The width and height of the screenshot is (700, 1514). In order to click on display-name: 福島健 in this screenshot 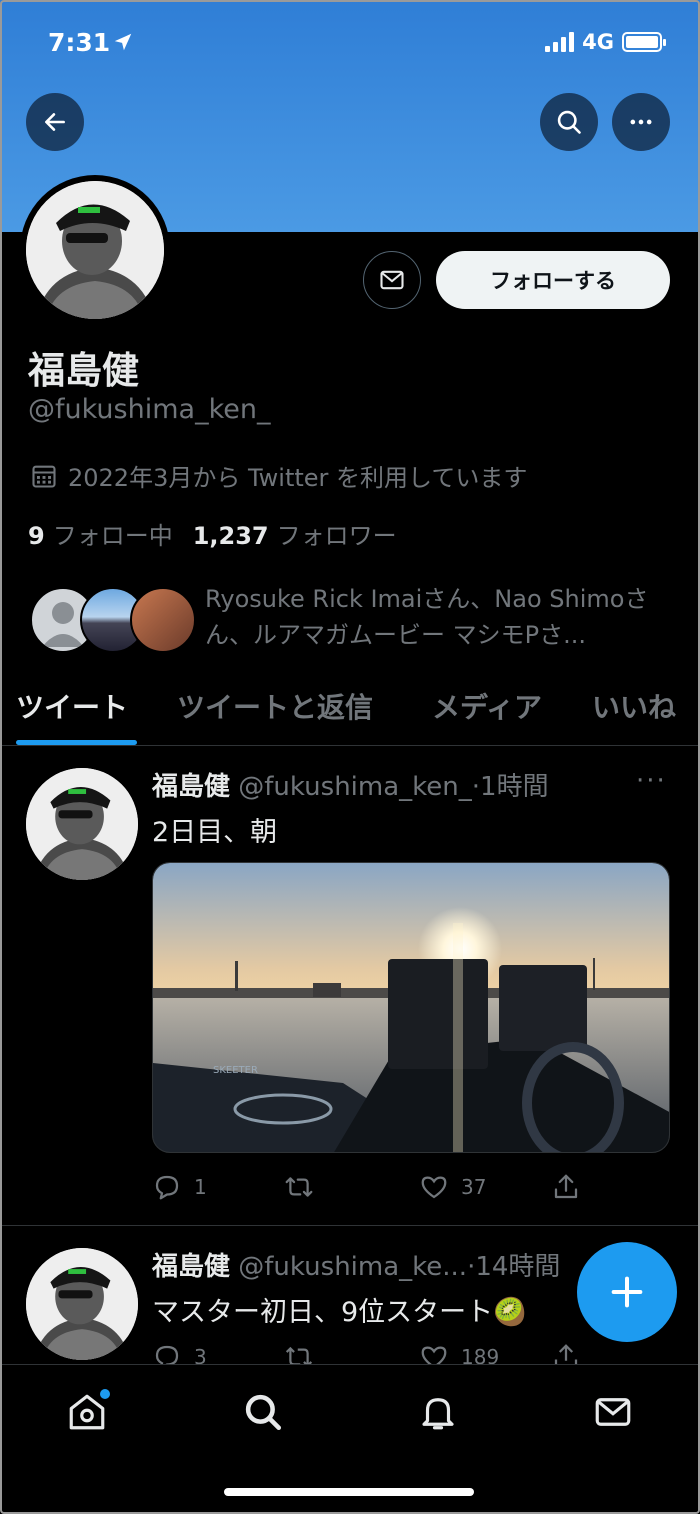, I will do `click(83, 370)`.